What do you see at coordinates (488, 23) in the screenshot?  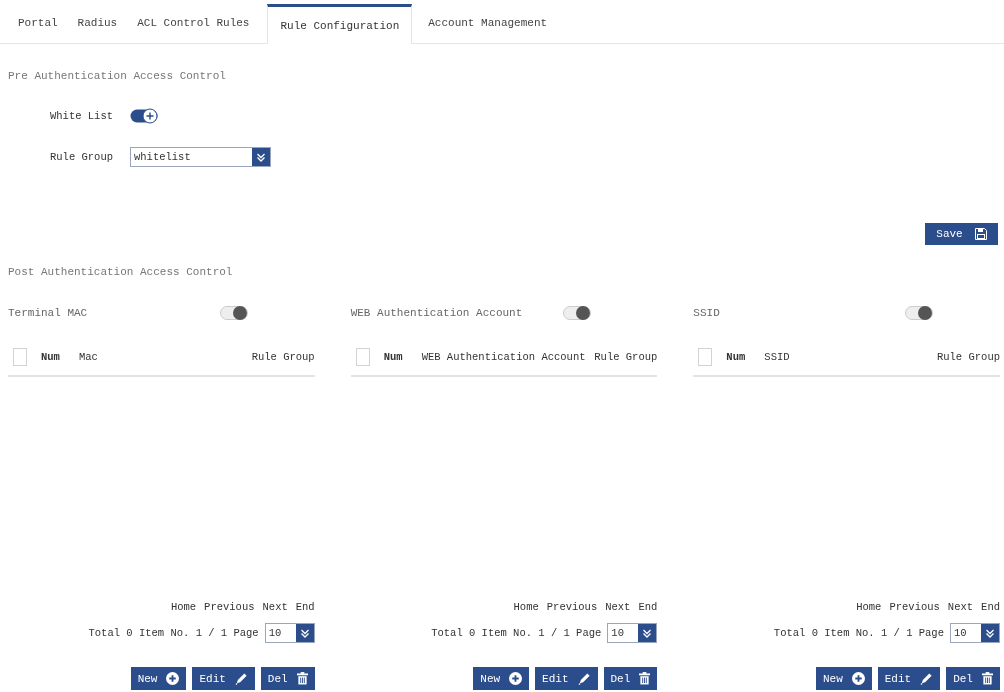 I see `tab: Account Management` at bounding box center [488, 23].